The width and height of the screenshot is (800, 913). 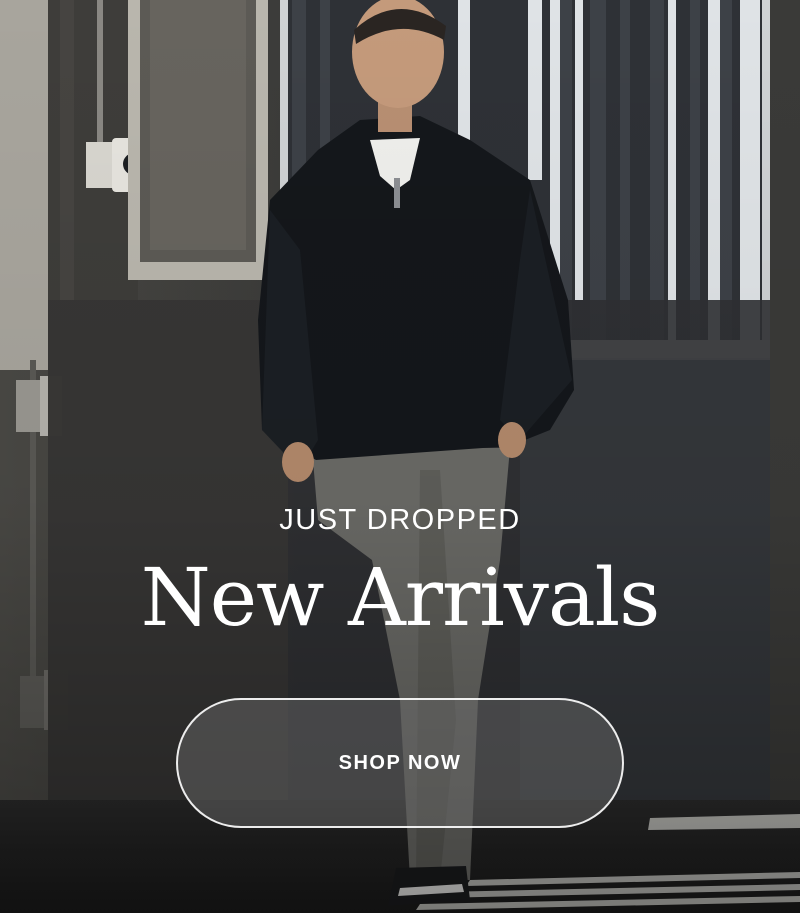 I want to click on shop-now-button: SHOP NOW, so click(x=400, y=763).